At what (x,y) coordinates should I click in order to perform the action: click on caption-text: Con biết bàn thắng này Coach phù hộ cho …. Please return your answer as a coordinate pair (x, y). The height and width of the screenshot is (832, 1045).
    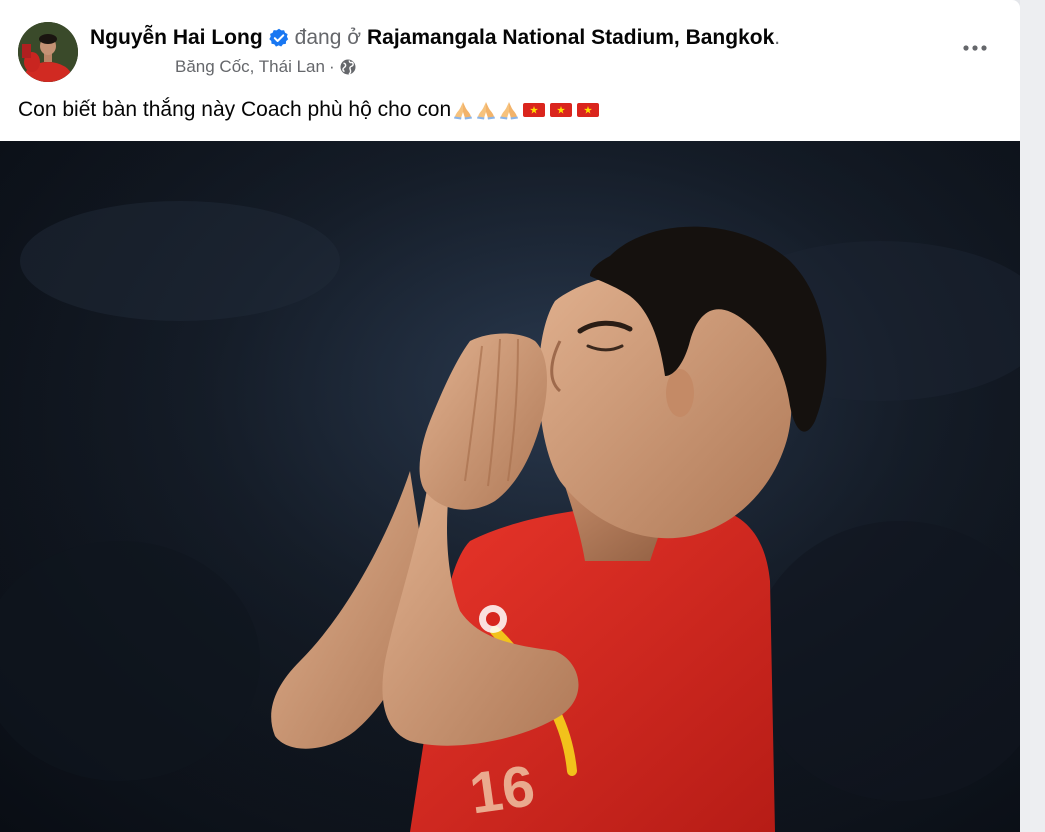
    Looking at the image, I should click on (235, 109).